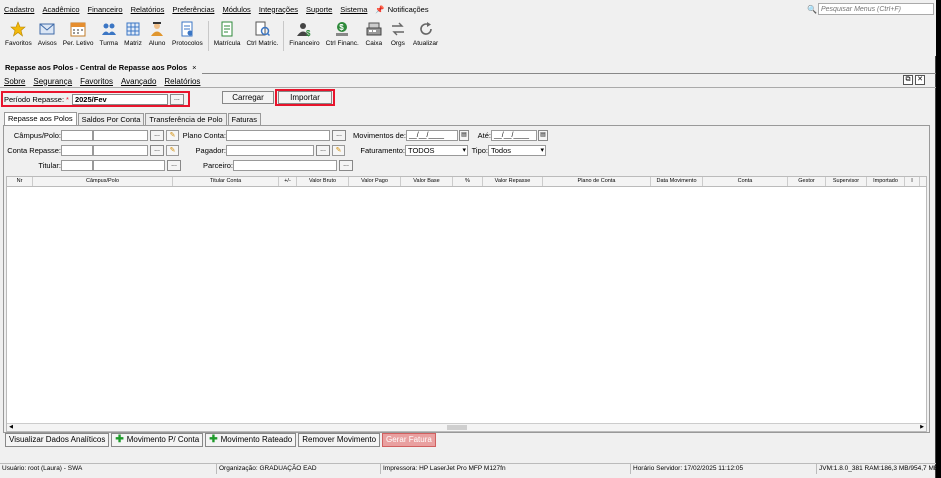  Describe the element at coordinates (912, 181) in the screenshot. I see `col-extra: I` at that location.